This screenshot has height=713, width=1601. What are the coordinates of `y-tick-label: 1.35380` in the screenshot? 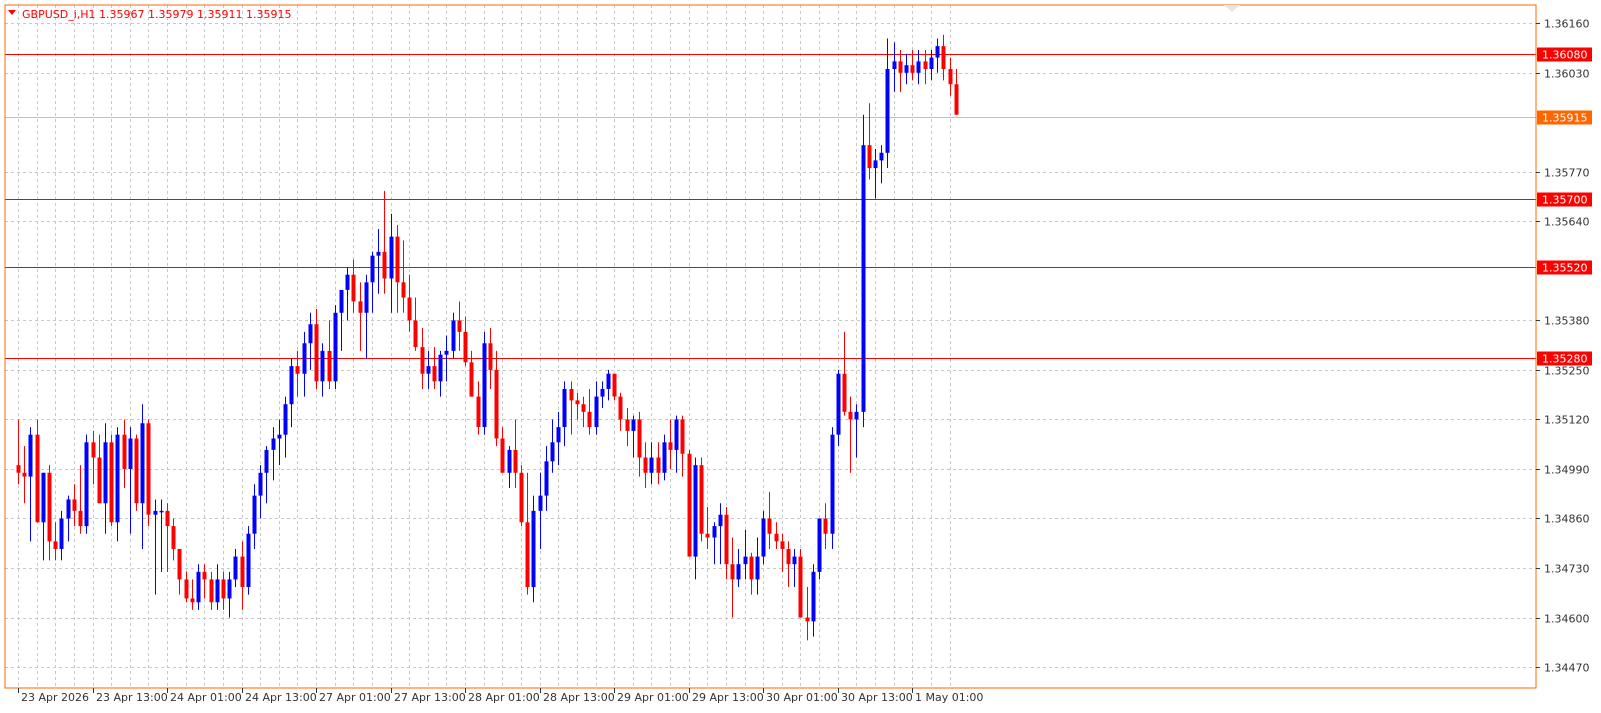 It's located at (1567, 321).